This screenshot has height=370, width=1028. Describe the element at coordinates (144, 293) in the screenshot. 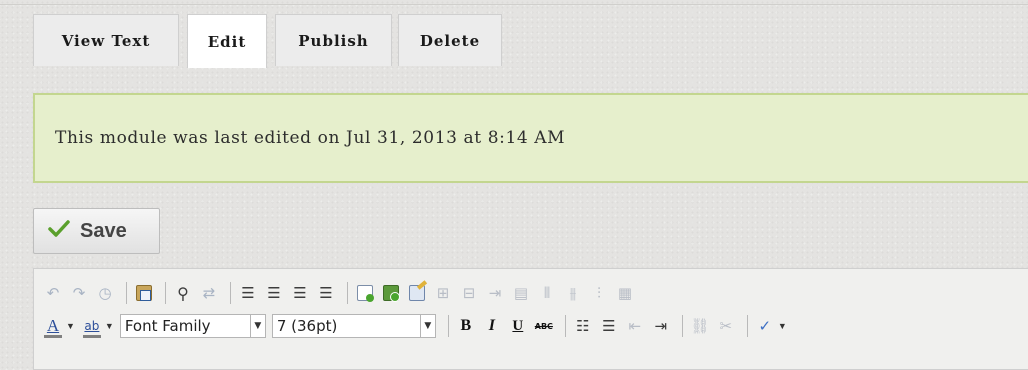

I see `paste-from-word-icon` at that location.